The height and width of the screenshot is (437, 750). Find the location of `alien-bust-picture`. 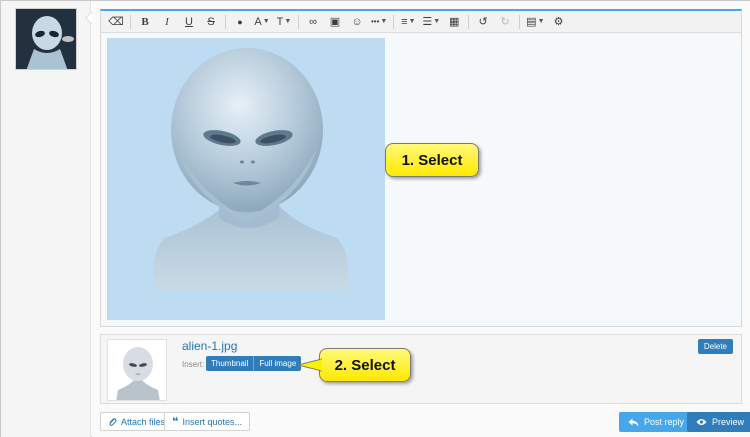

alien-bust-picture is located at coordinates (251, 169).